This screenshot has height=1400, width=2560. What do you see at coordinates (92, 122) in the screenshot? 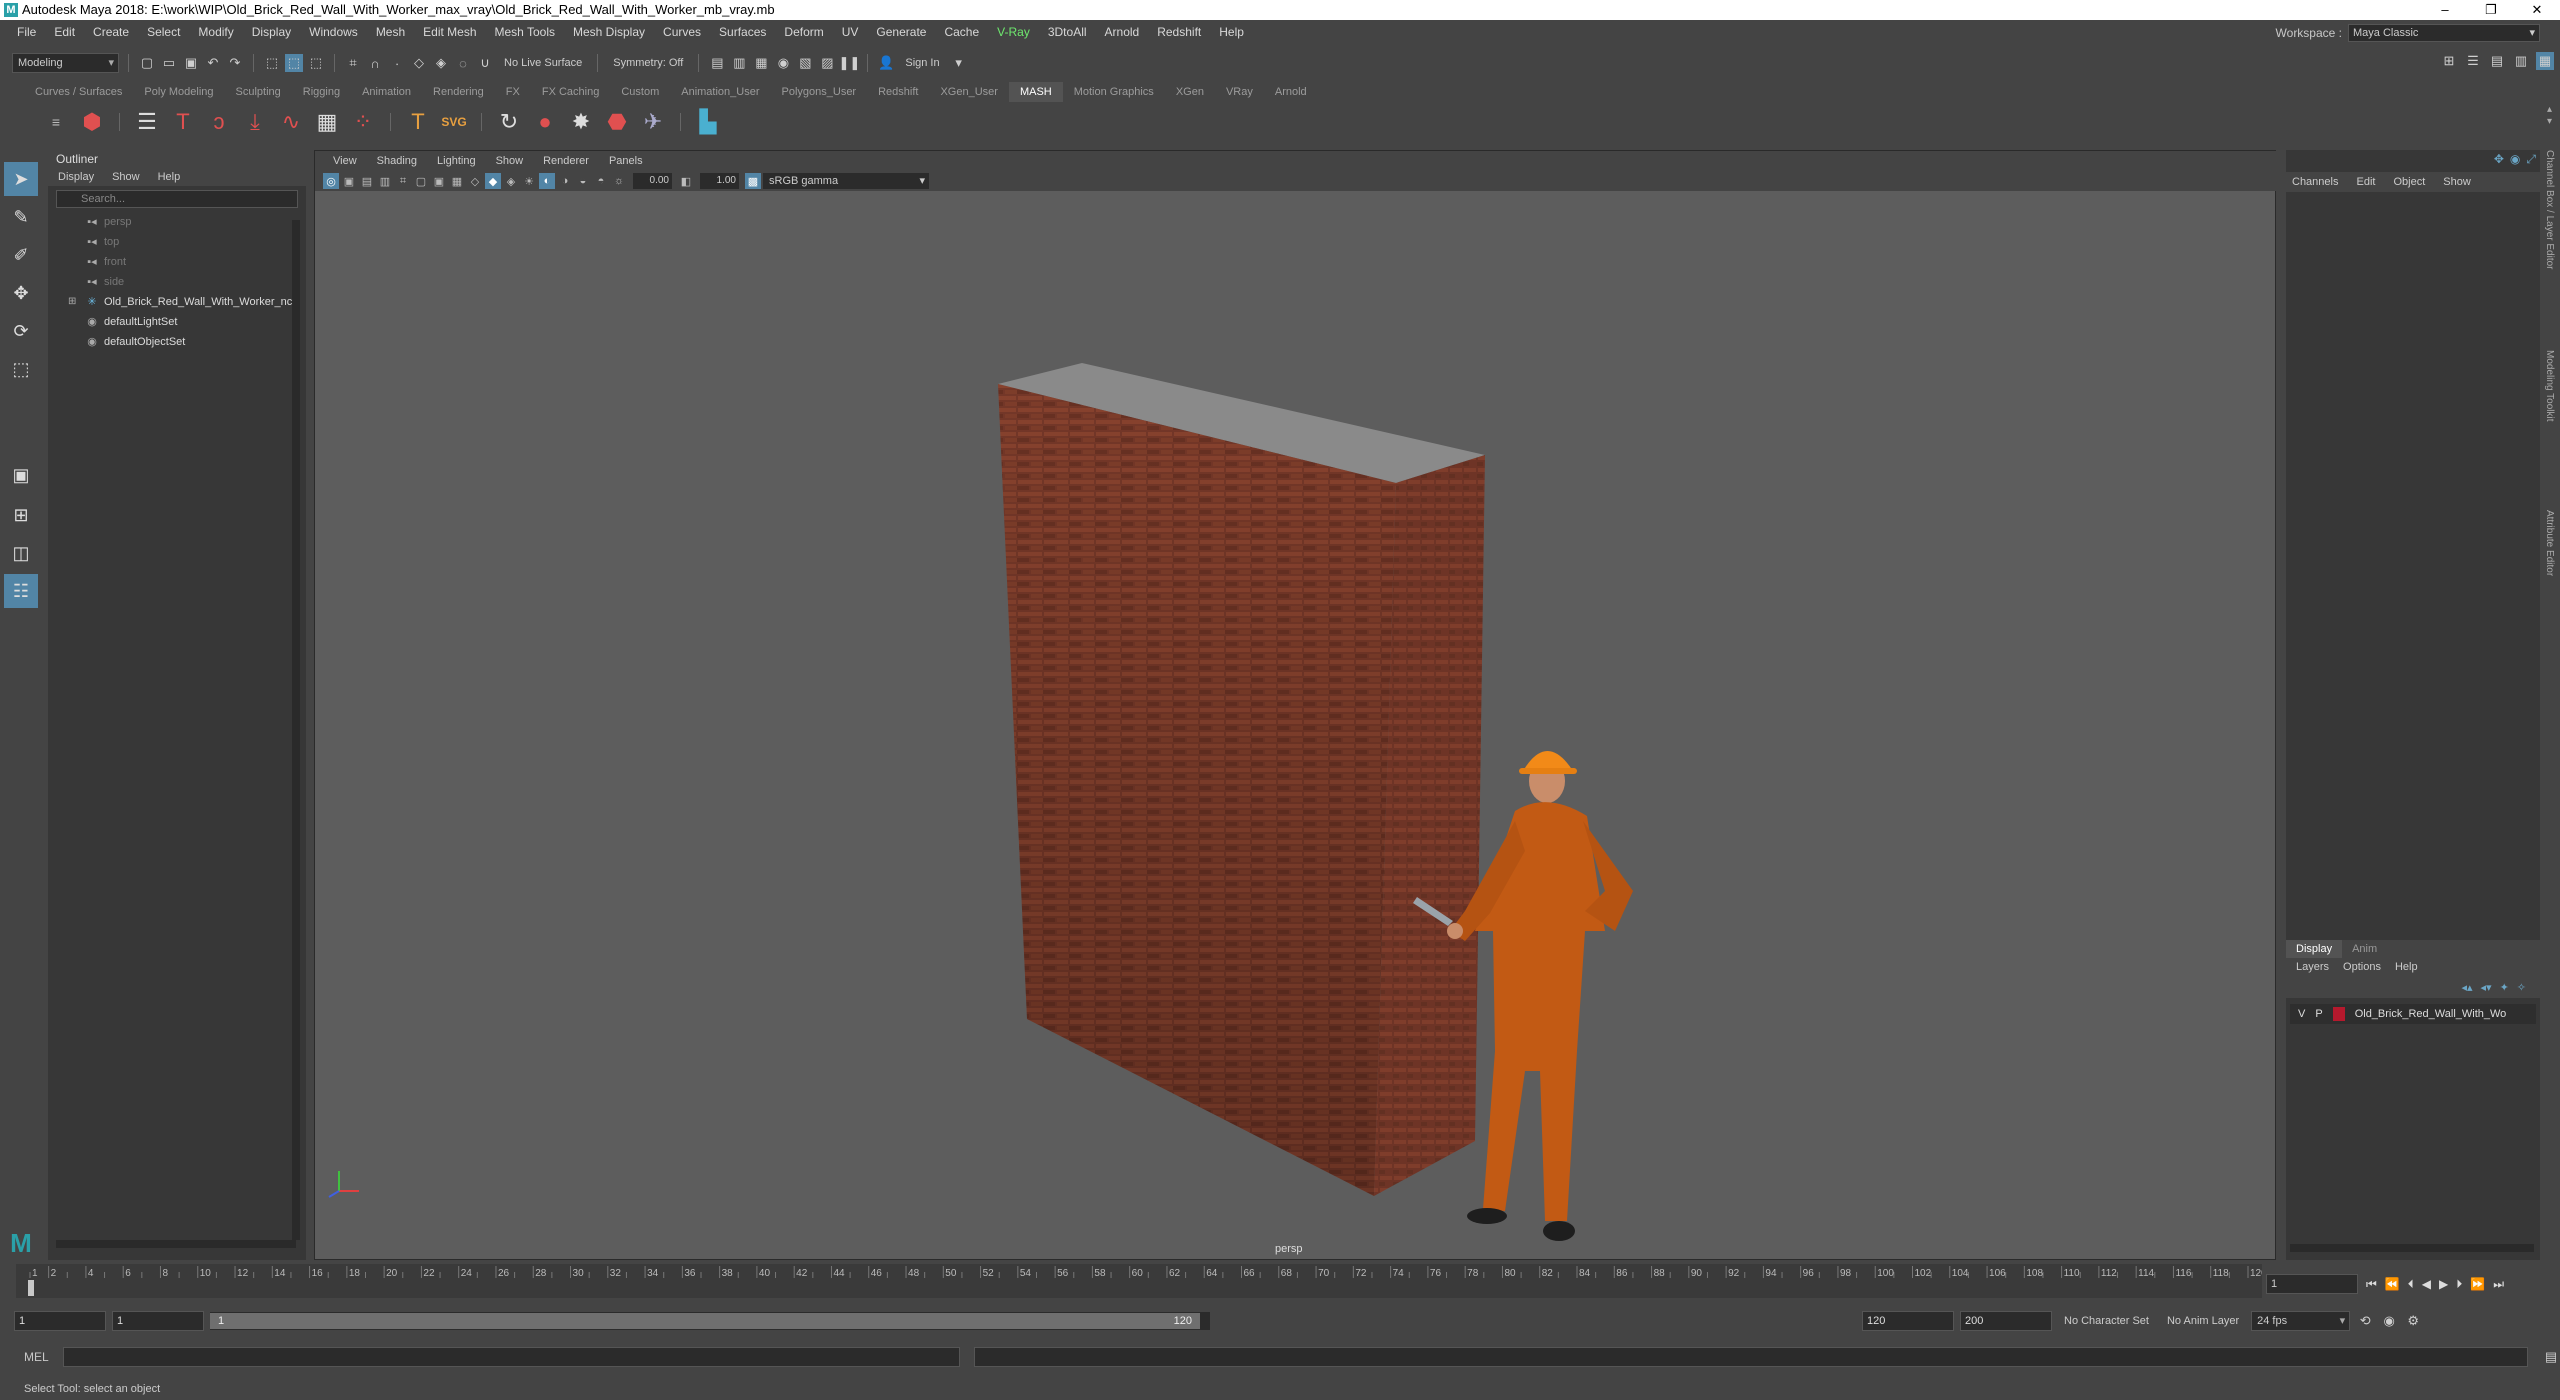
I see `mash-network-icon: ⬢` at bounding box center [92, 122].